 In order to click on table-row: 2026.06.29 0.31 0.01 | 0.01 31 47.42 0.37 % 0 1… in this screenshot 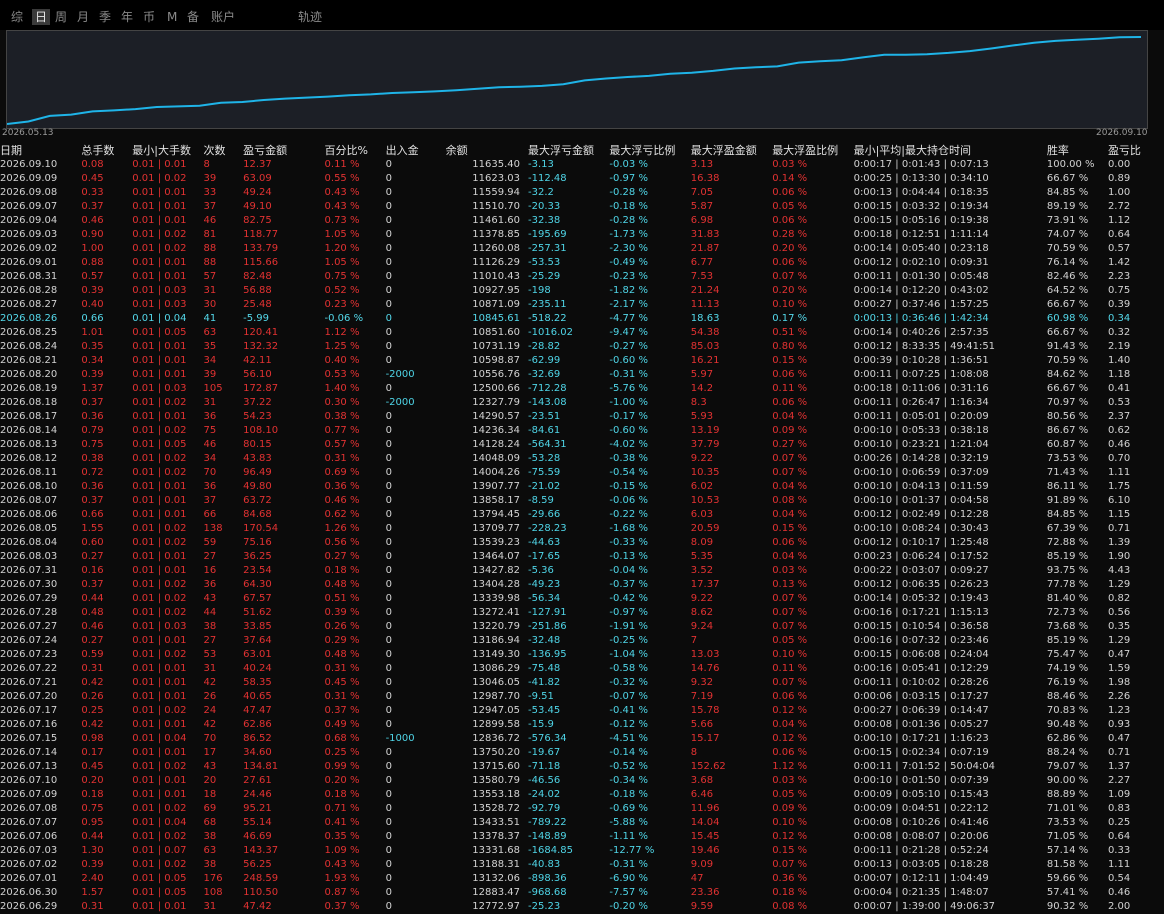, I will do `click(582, 907)`.